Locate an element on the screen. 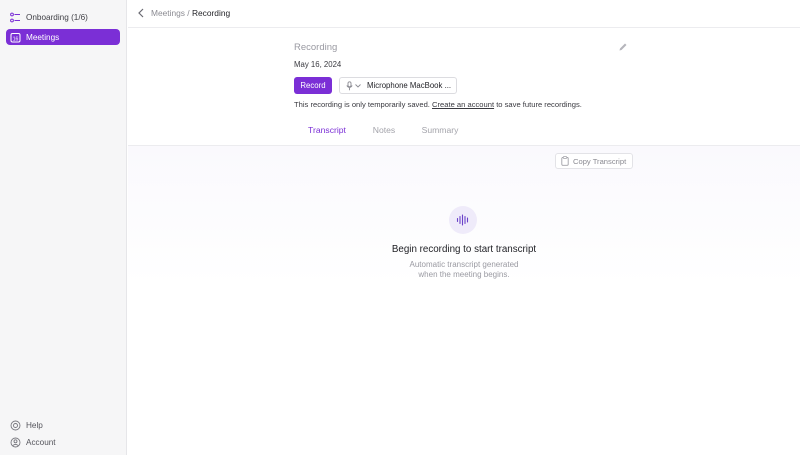  sidebar-item-label: Account is located at coordinates (41, 442).